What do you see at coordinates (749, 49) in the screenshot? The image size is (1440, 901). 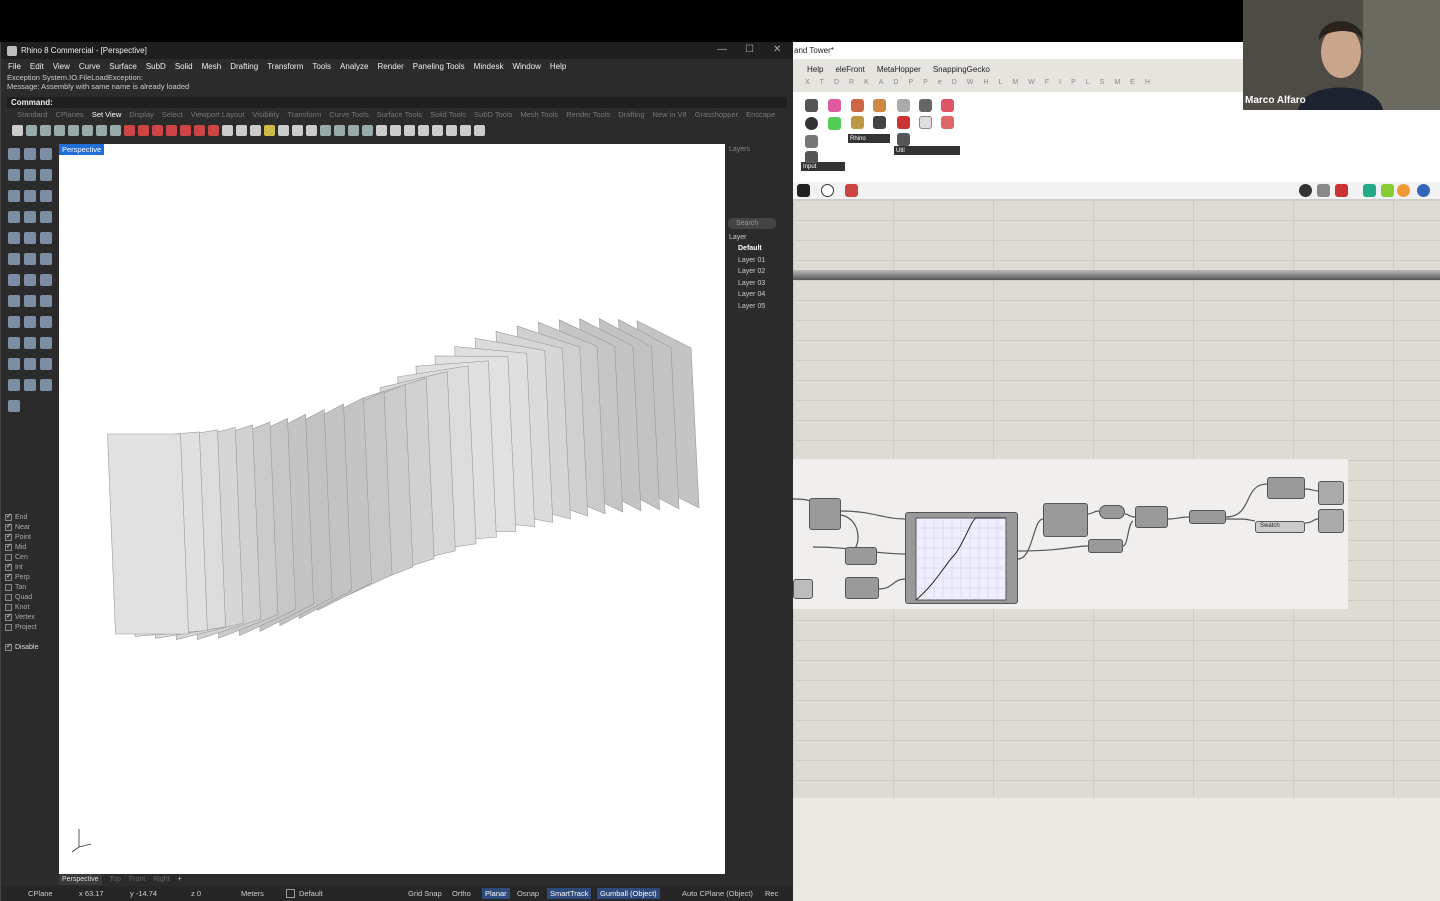 I see `maximize-icon: ☐` at bounding box center [749, 49].